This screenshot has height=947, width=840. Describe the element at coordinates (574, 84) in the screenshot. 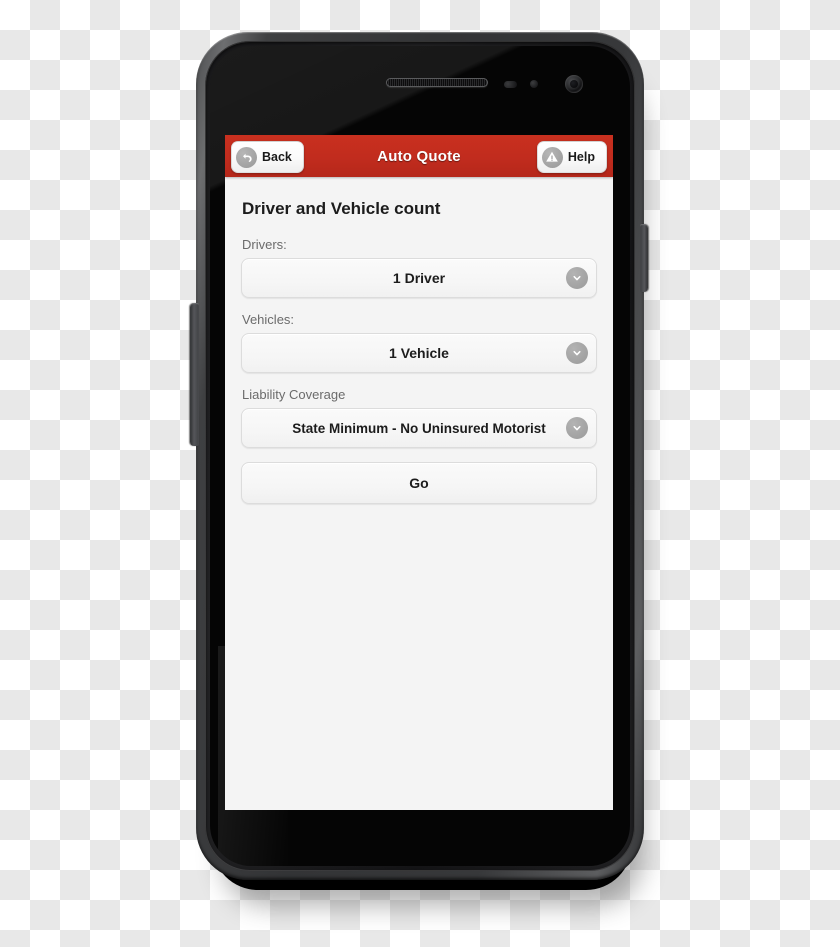

I see `front-camera-icon` at that location.